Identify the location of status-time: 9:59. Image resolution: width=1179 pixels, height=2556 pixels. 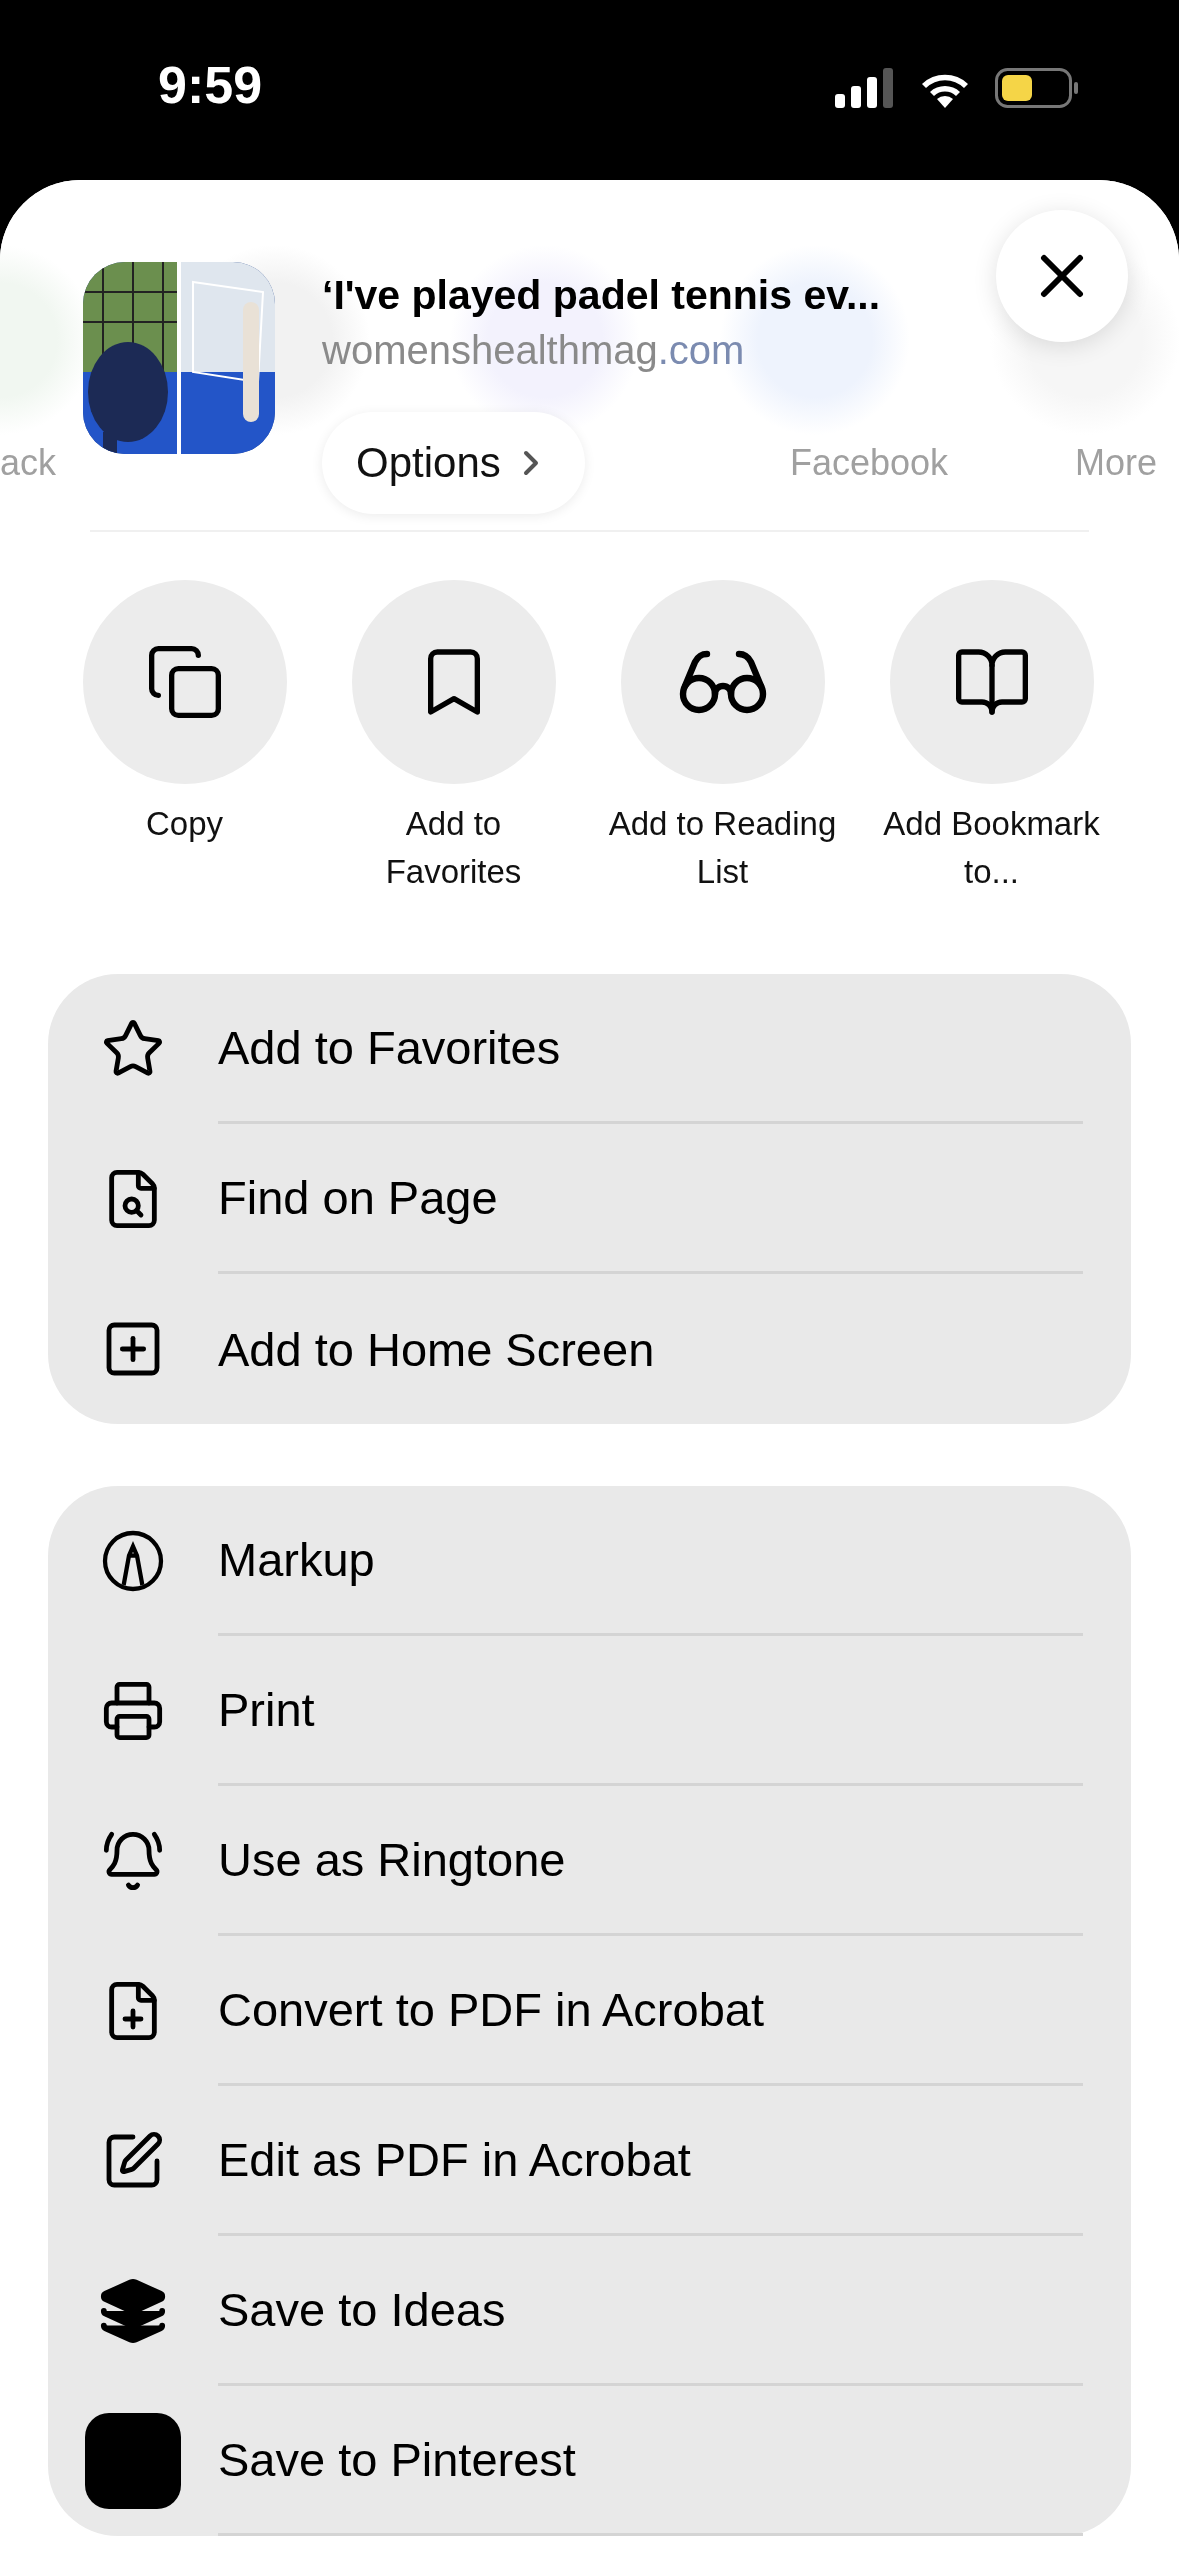
(210, 85).